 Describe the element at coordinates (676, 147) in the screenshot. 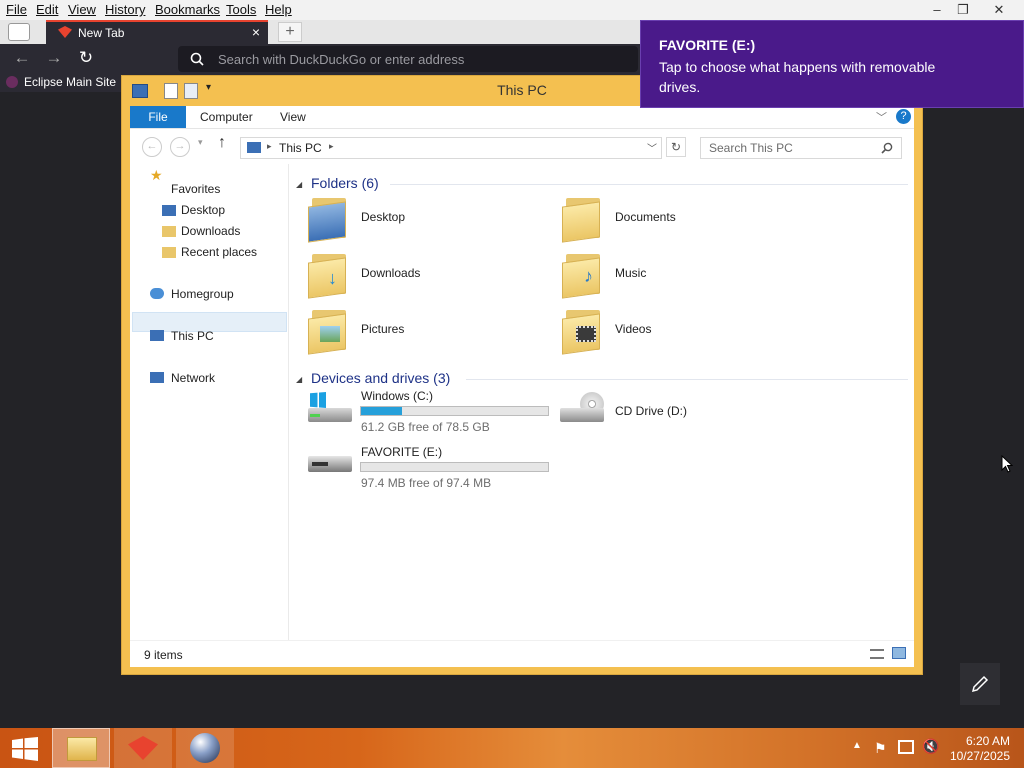

I see `refresh-icon: ↻` at that location.